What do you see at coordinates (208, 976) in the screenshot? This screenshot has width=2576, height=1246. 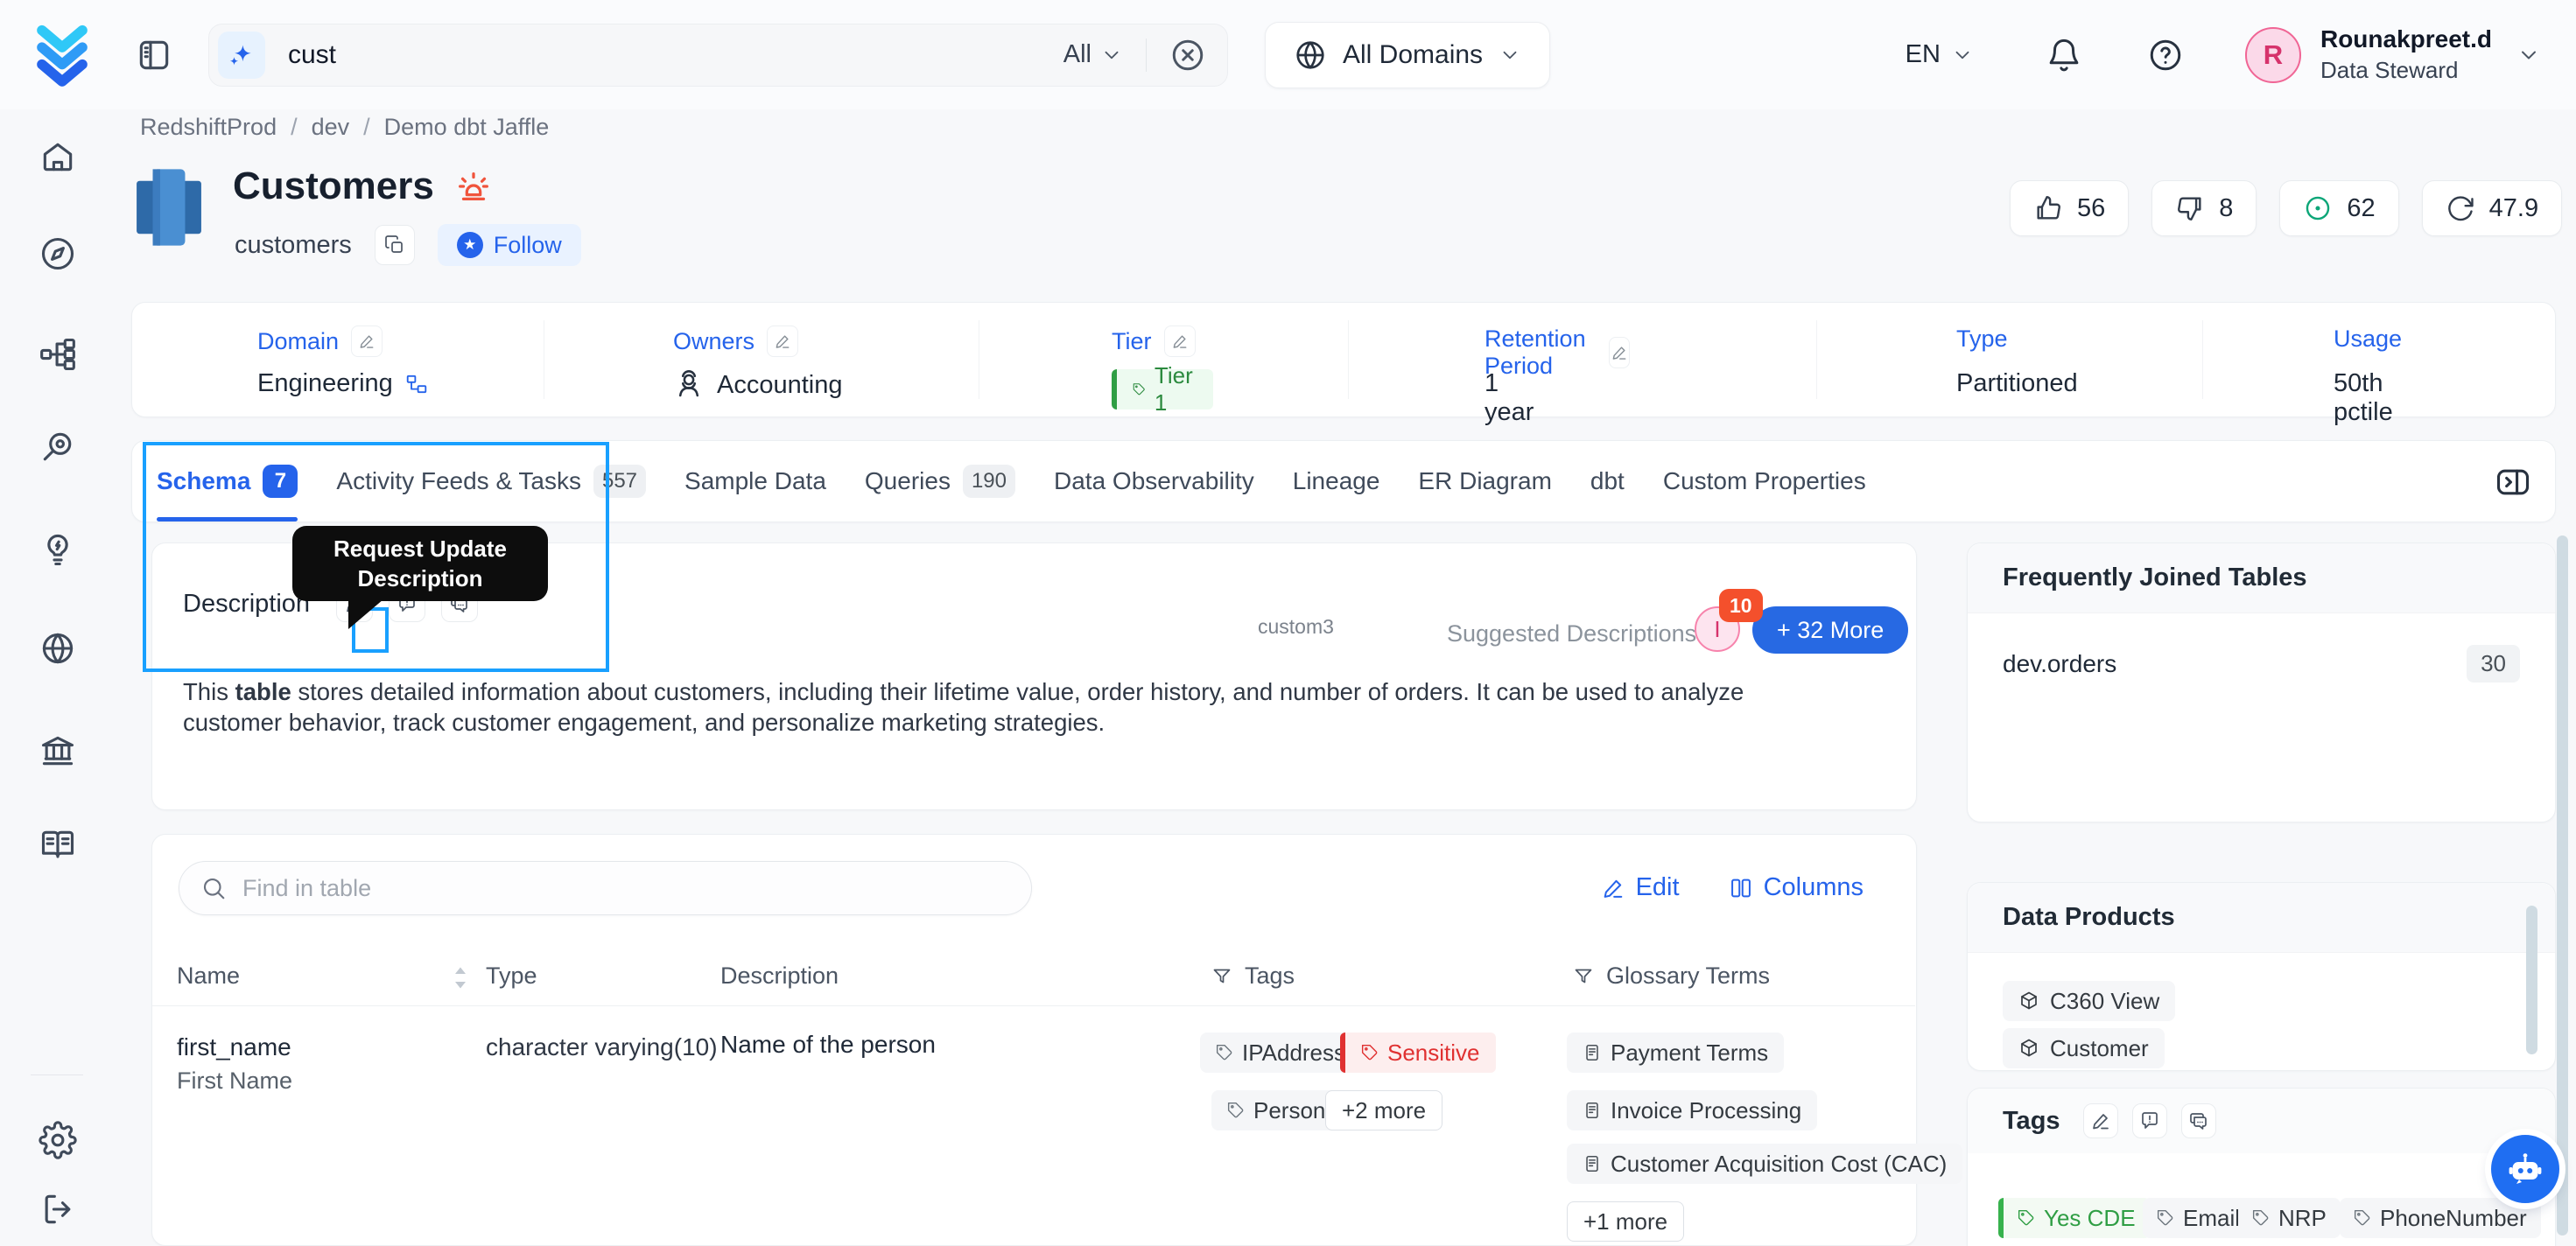 I see `column-header-name: Name` at bounding box center [208, 976].